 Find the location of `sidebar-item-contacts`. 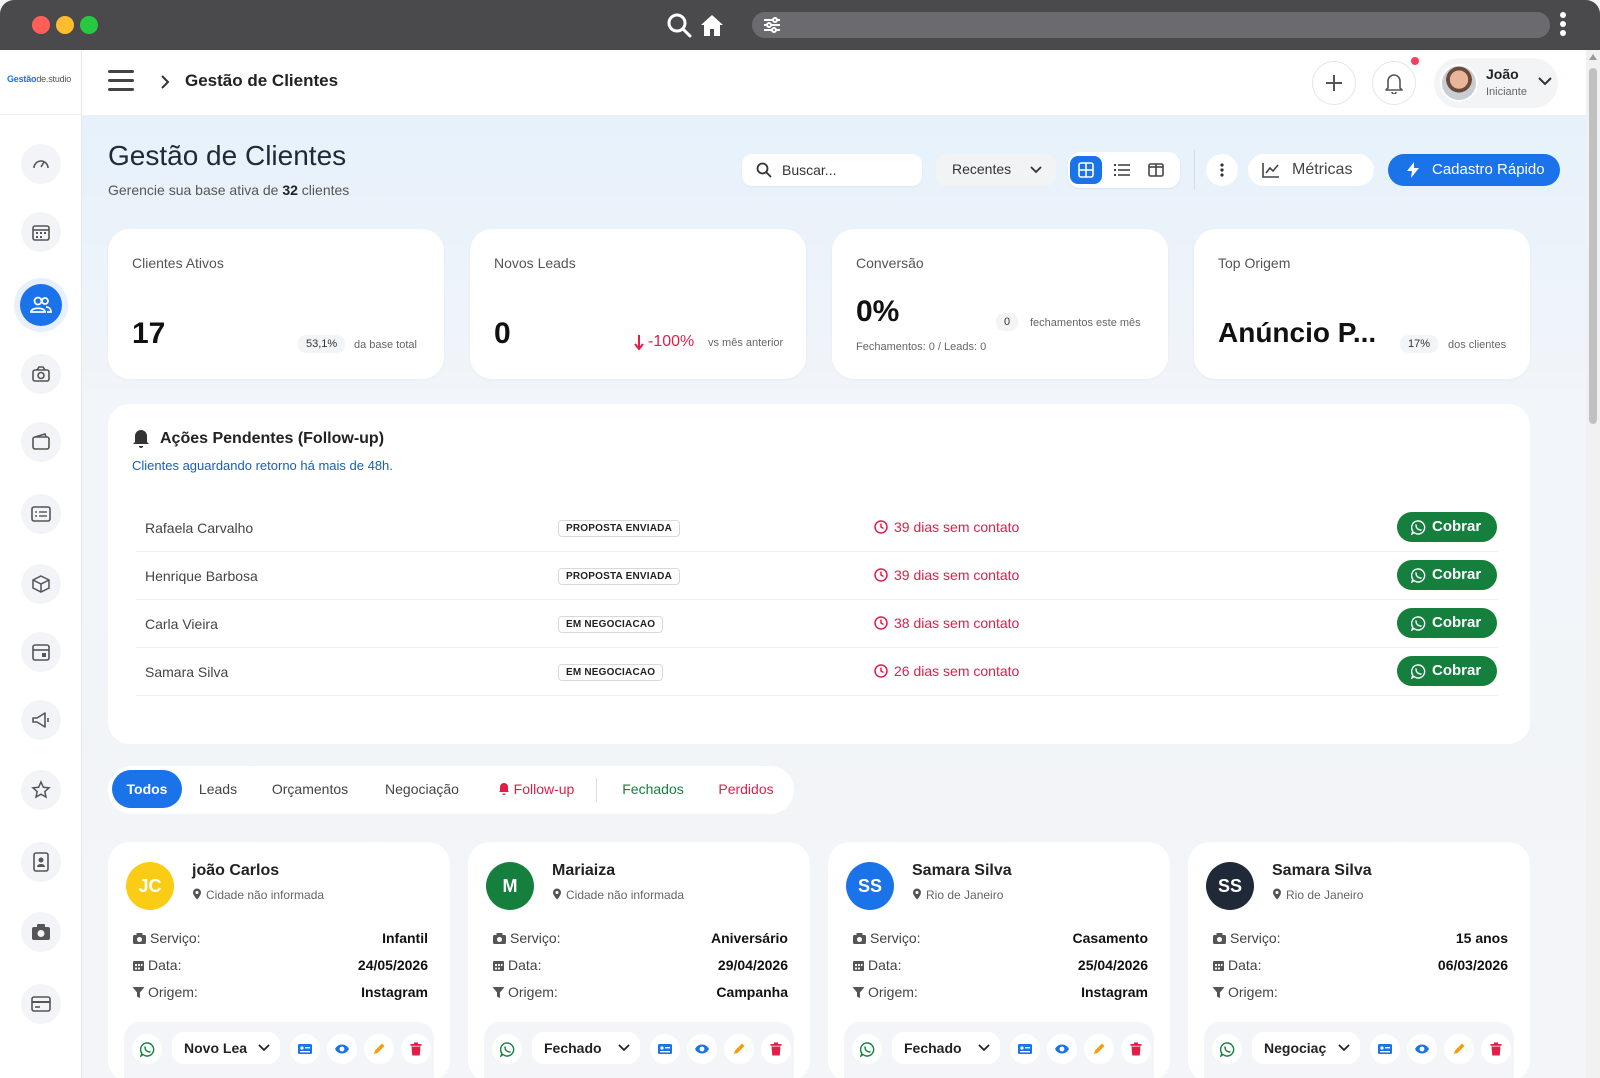

sidebar-item-contacts is located at coordinates (41, 862).